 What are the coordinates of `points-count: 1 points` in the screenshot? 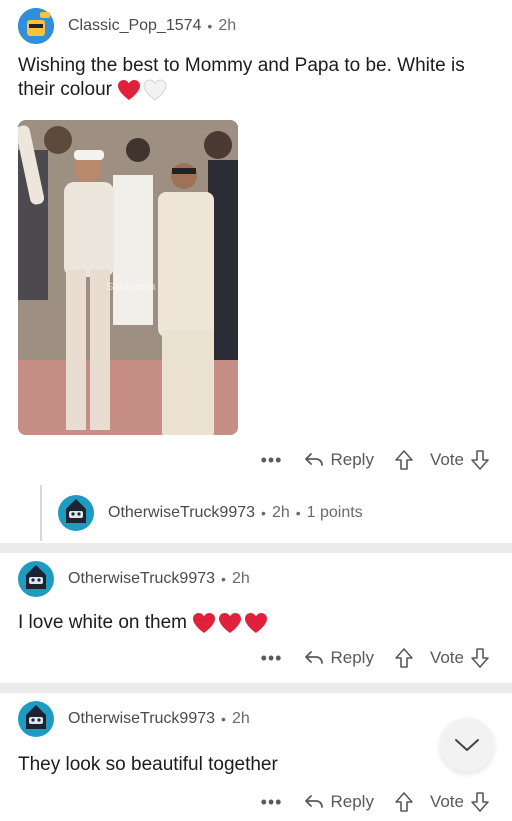 It's located at (334, 512).